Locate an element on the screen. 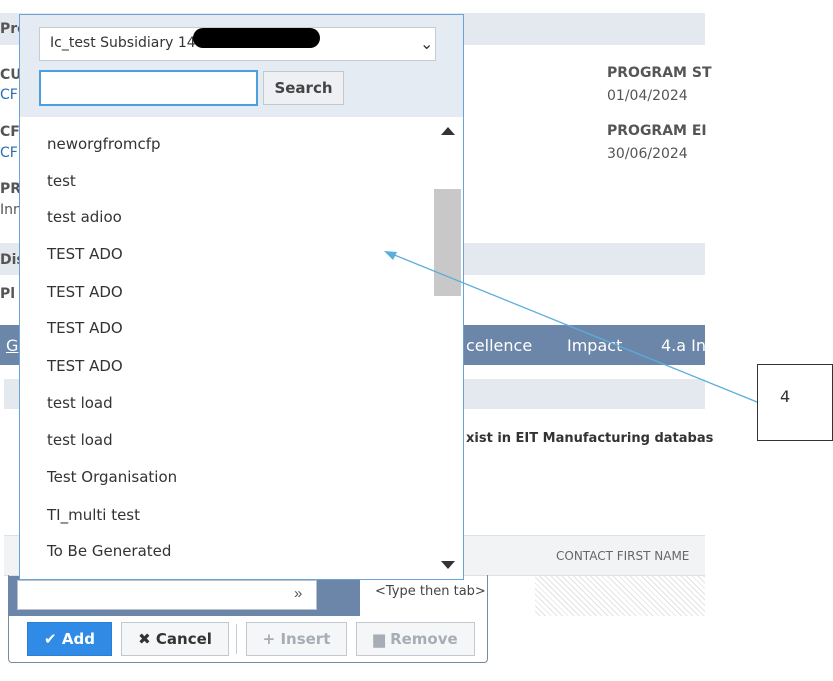  annotation-arrow is located at coordinates (571, 327).